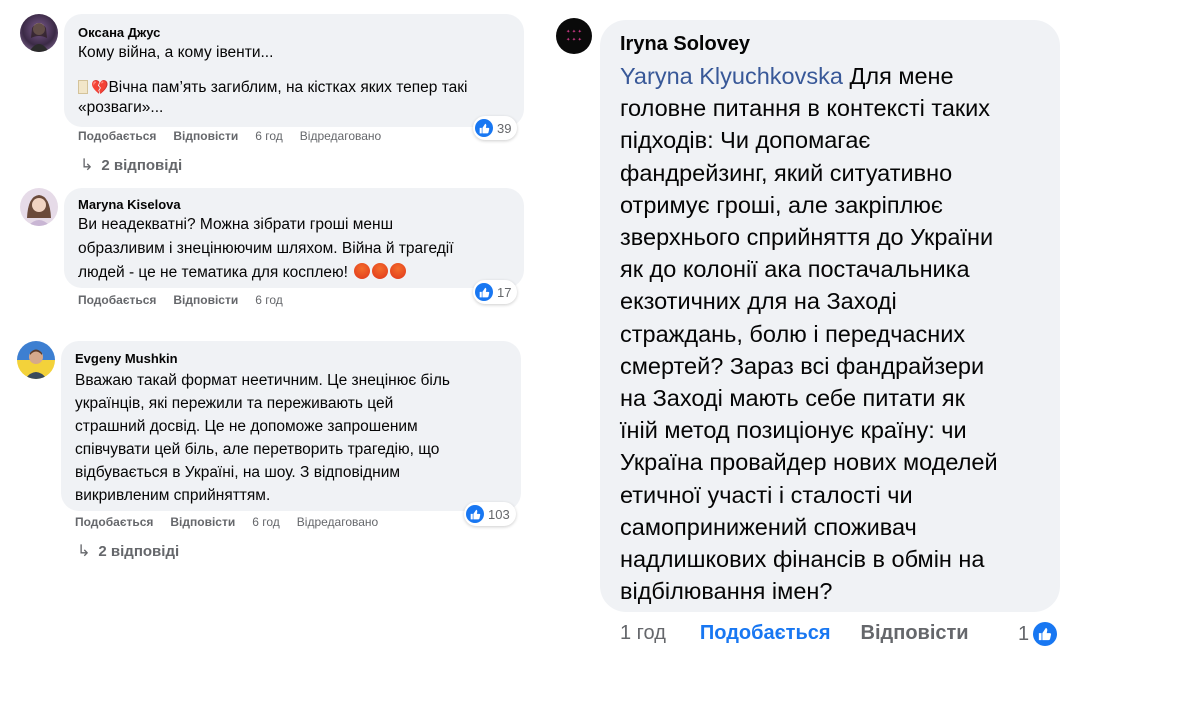  I want to click on comment-text-line: отримує гроші, але закріплює, so click(781, 204).